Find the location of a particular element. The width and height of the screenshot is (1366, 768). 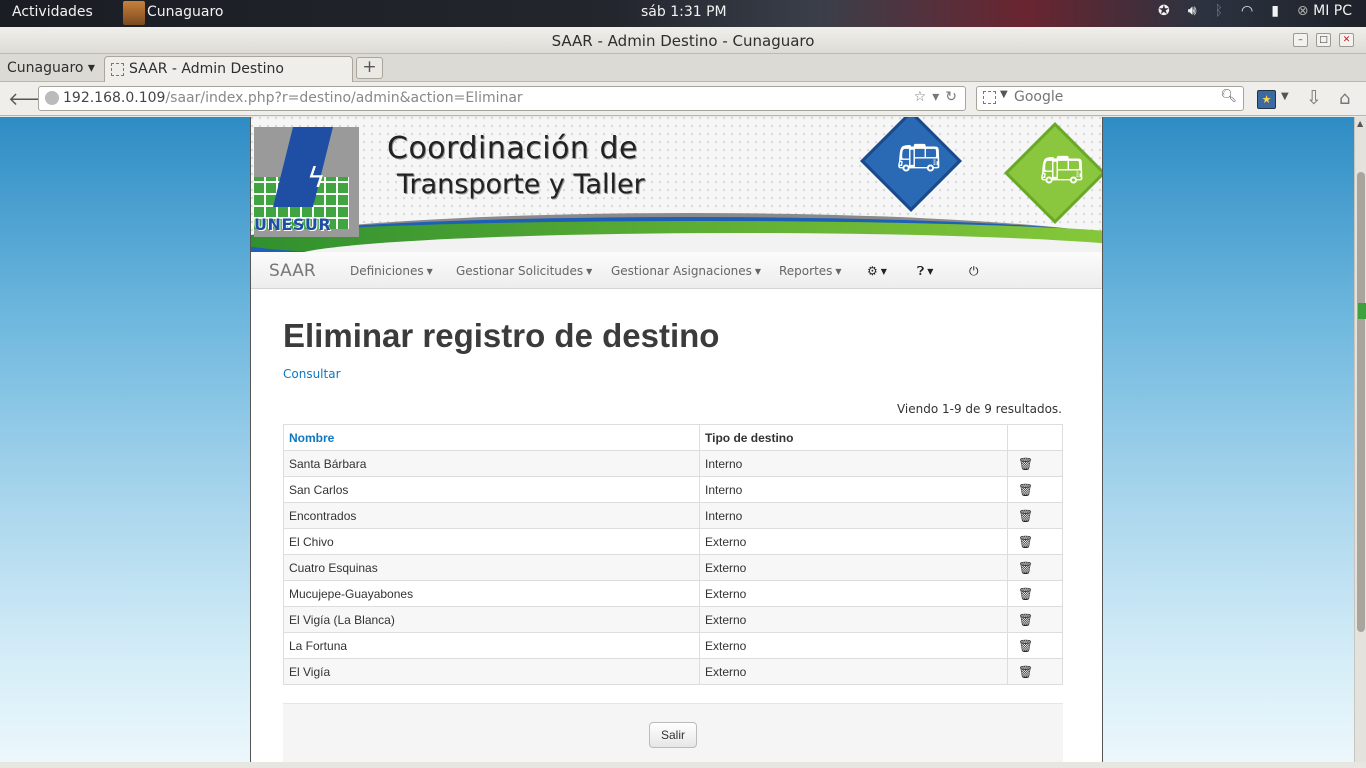

search-engine-dropdown-icon: ▼ is located at coordinates (1004, 94).